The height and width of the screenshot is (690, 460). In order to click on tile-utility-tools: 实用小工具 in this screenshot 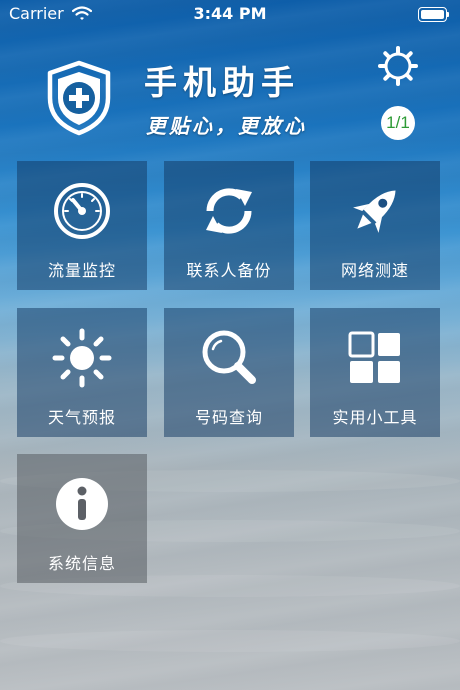, I will do `click(375, 372)`.